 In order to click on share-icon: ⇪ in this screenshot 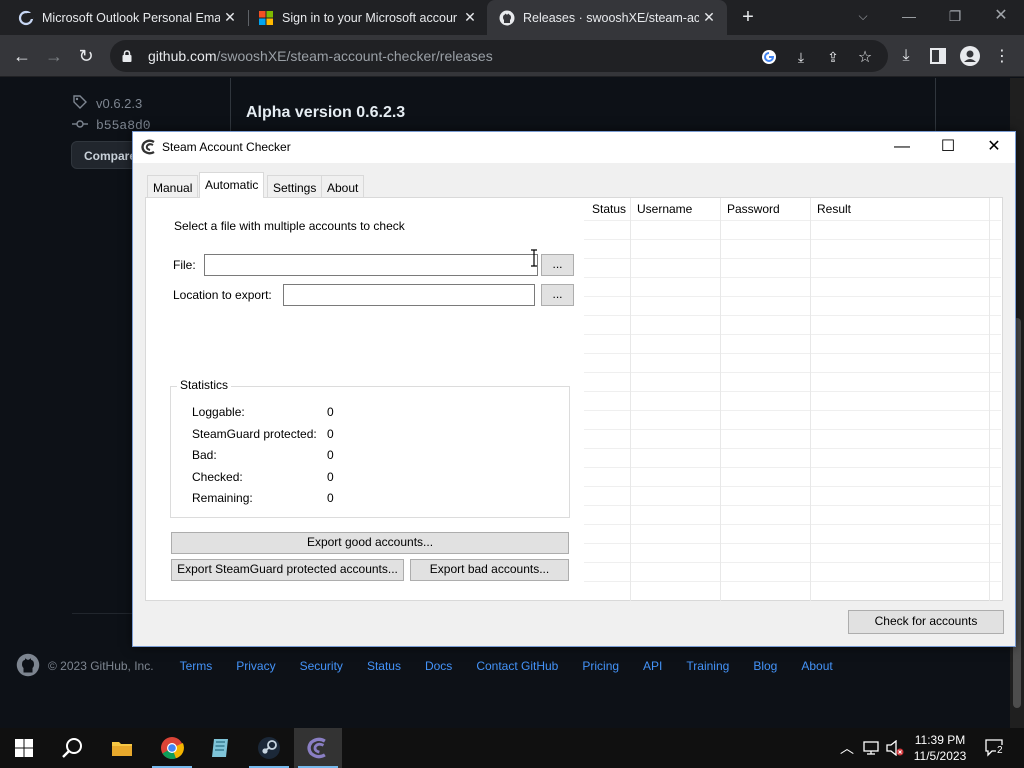, I will do `click(833, 57)`.